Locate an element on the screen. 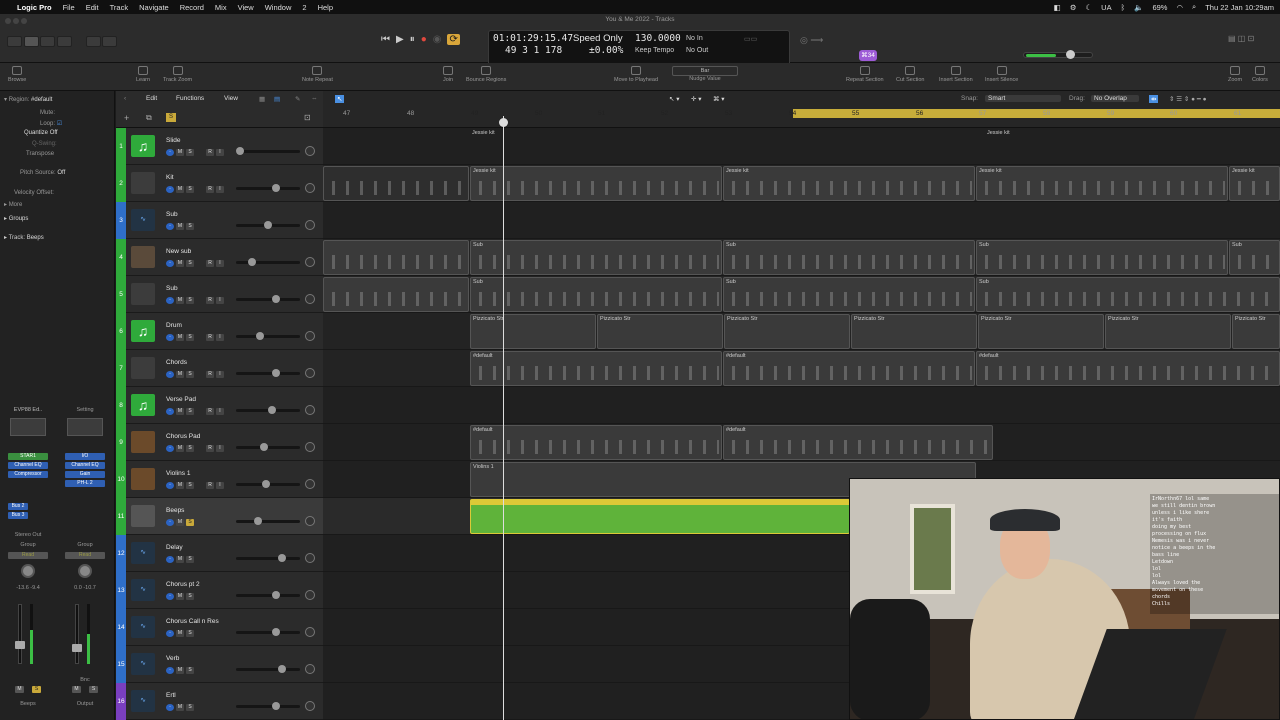  plugin-slot: PH-L 2 is located at coordinates (85, 483).